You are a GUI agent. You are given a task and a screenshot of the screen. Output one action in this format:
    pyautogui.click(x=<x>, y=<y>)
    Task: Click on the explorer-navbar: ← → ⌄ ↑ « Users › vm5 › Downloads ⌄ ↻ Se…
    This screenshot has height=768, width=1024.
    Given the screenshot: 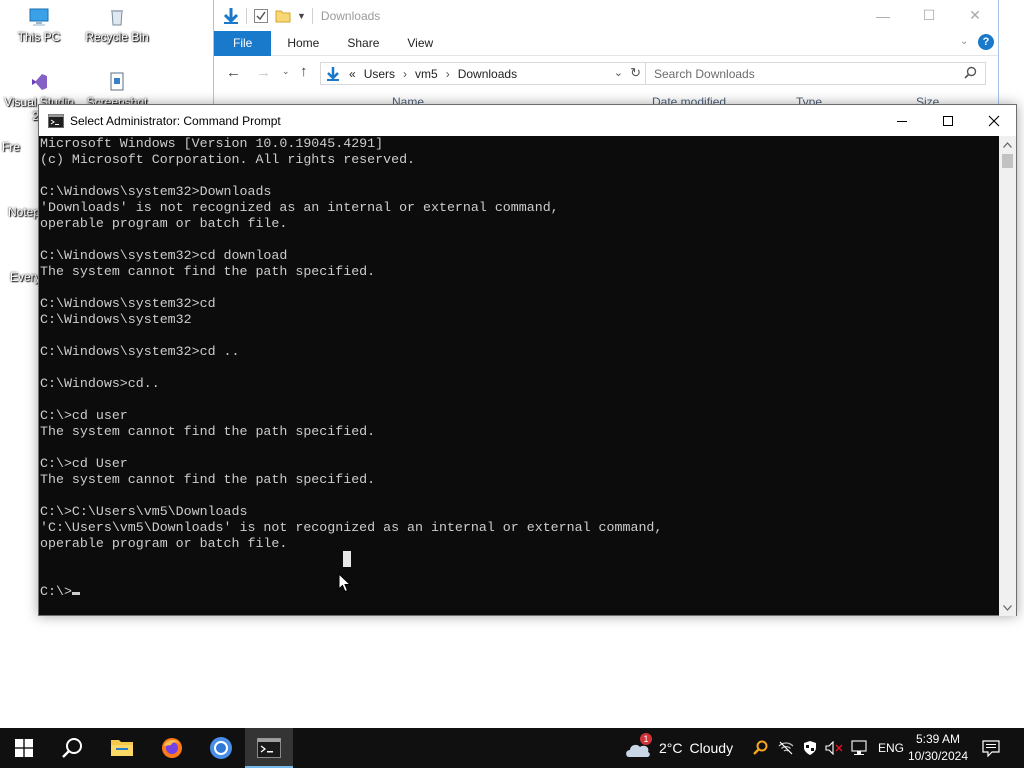 What is the action you would take?
    pyautogui.click(x=606, y=73)
    